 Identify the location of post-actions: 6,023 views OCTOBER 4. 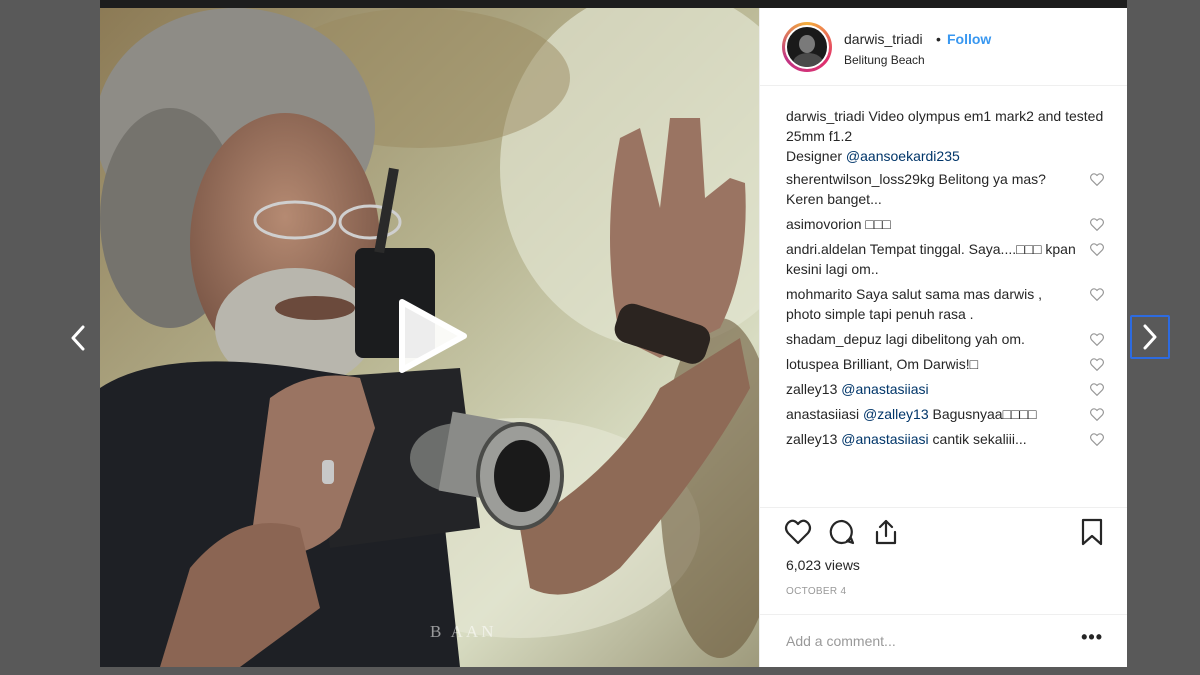
(943, 552).